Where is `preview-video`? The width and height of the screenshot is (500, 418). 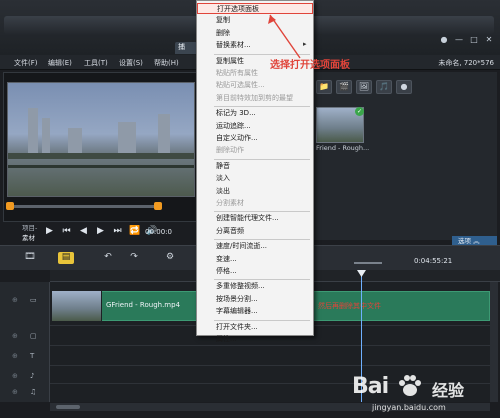
preview-video is located at coordinates (101, 139).